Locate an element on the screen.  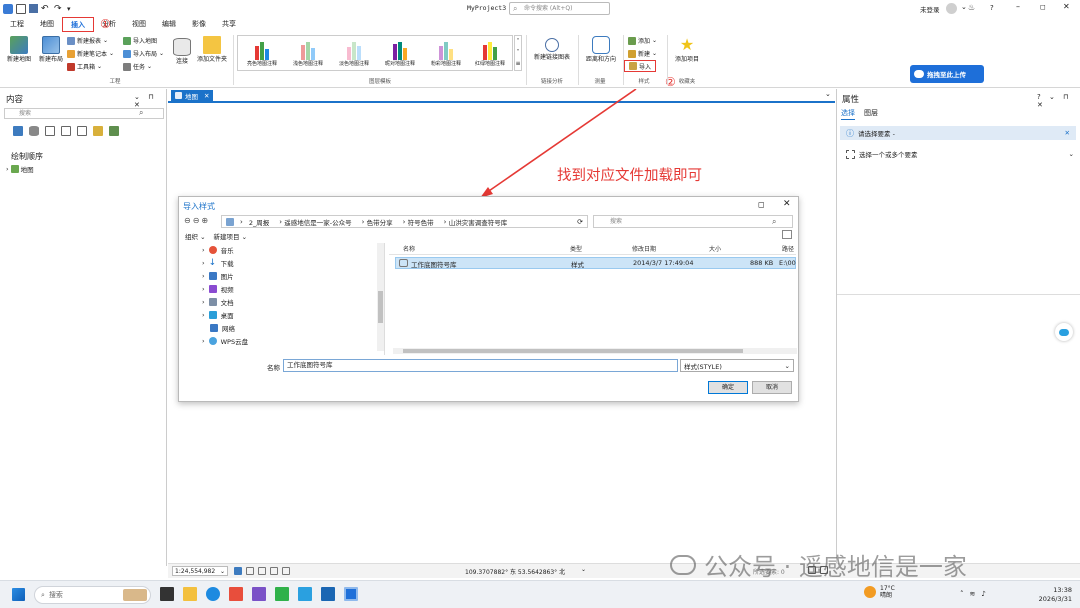
gallery-item: 亮色地图注释 is located at coordinates (262, 52).